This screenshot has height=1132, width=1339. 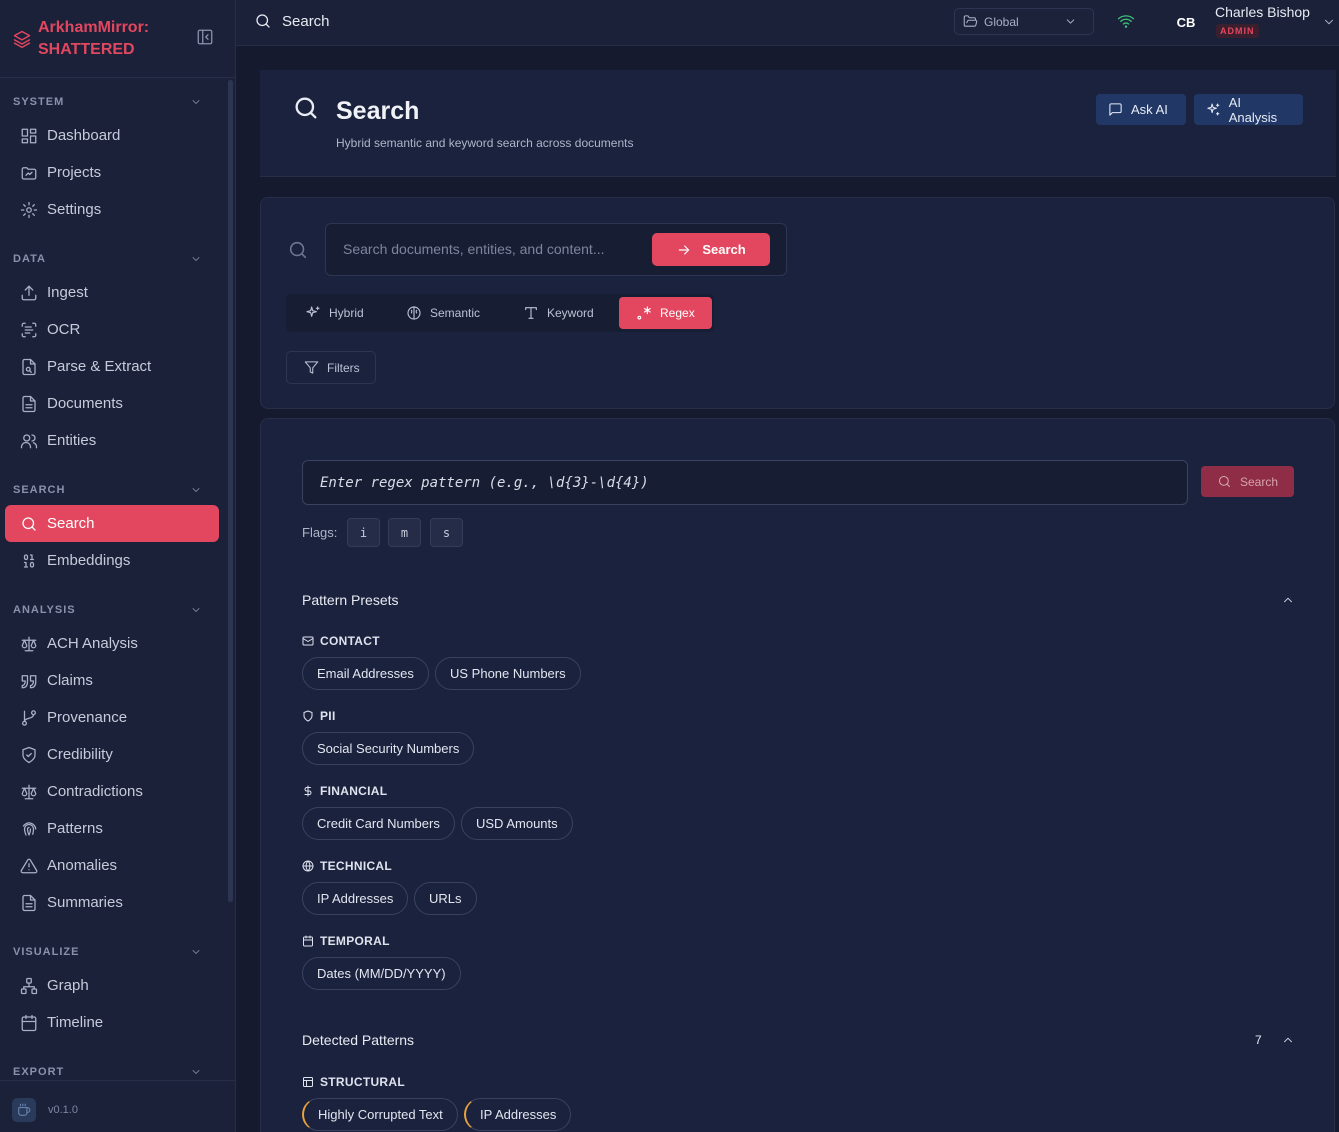 I want to click on search-input, so click(x=493, y=249).